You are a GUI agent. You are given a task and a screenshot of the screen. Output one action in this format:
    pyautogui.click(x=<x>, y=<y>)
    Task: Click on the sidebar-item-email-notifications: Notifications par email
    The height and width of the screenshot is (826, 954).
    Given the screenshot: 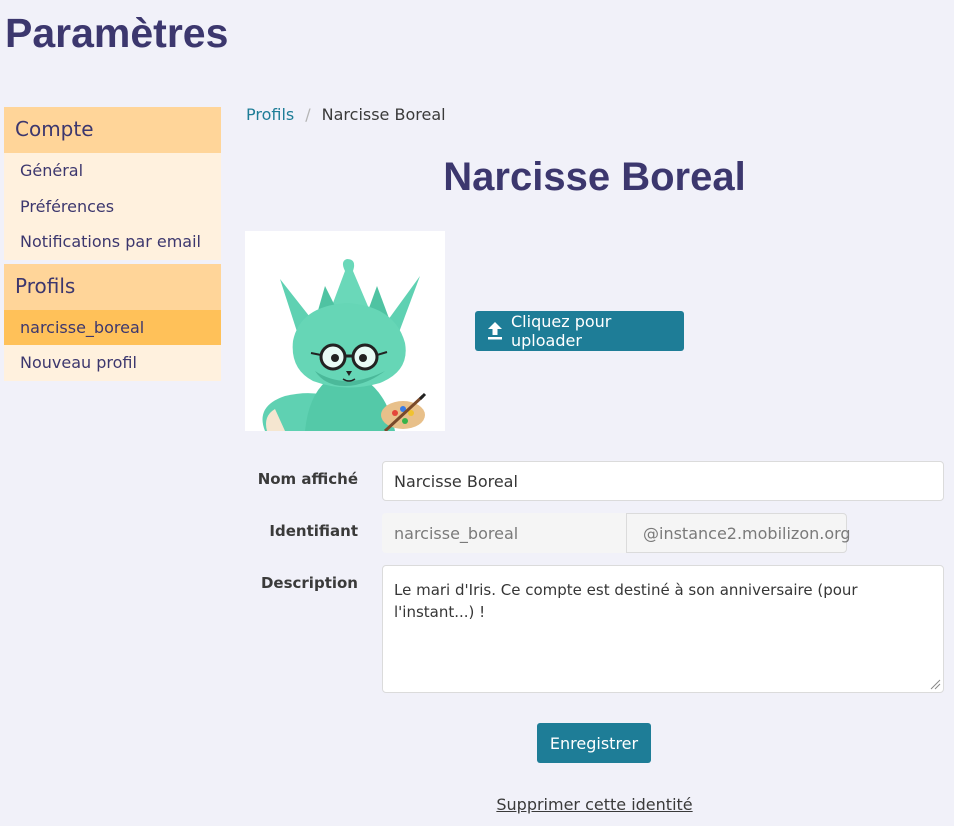 What is the action you would take?
    pyautogui.click(x=112, y=242)
    